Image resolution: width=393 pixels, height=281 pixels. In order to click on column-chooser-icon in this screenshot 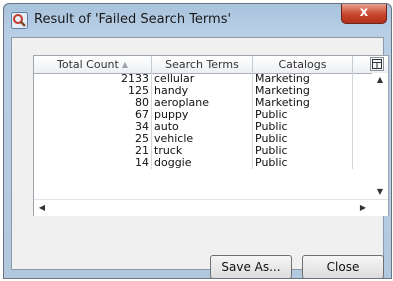, I will do `click(377, 64)`.